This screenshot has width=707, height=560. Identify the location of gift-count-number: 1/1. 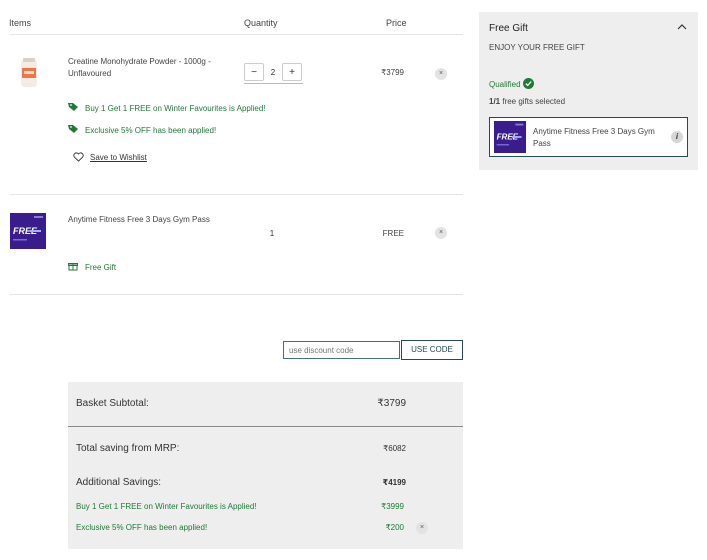
(495, 101).